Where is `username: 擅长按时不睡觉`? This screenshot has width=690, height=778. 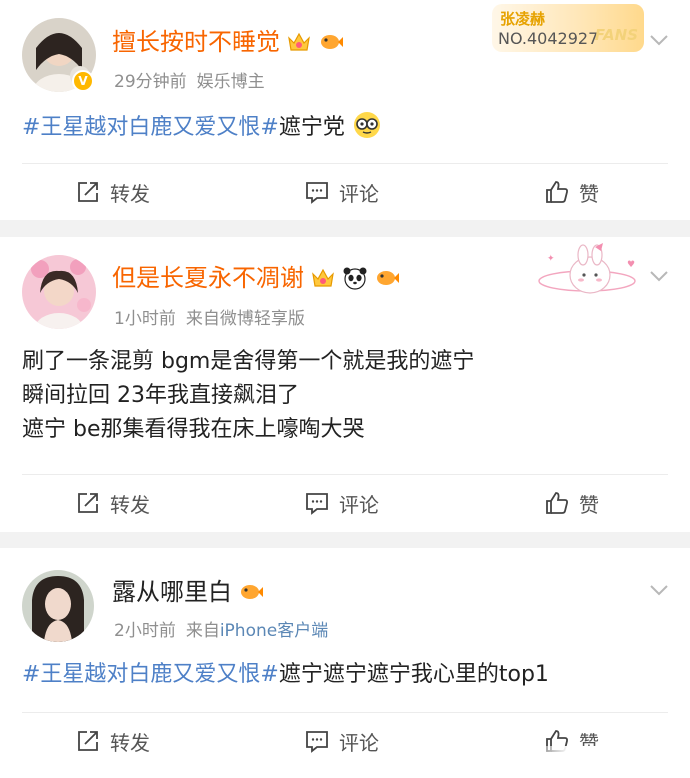 username: 擅长按时不睡觉 is located at coordinates (196, 42).